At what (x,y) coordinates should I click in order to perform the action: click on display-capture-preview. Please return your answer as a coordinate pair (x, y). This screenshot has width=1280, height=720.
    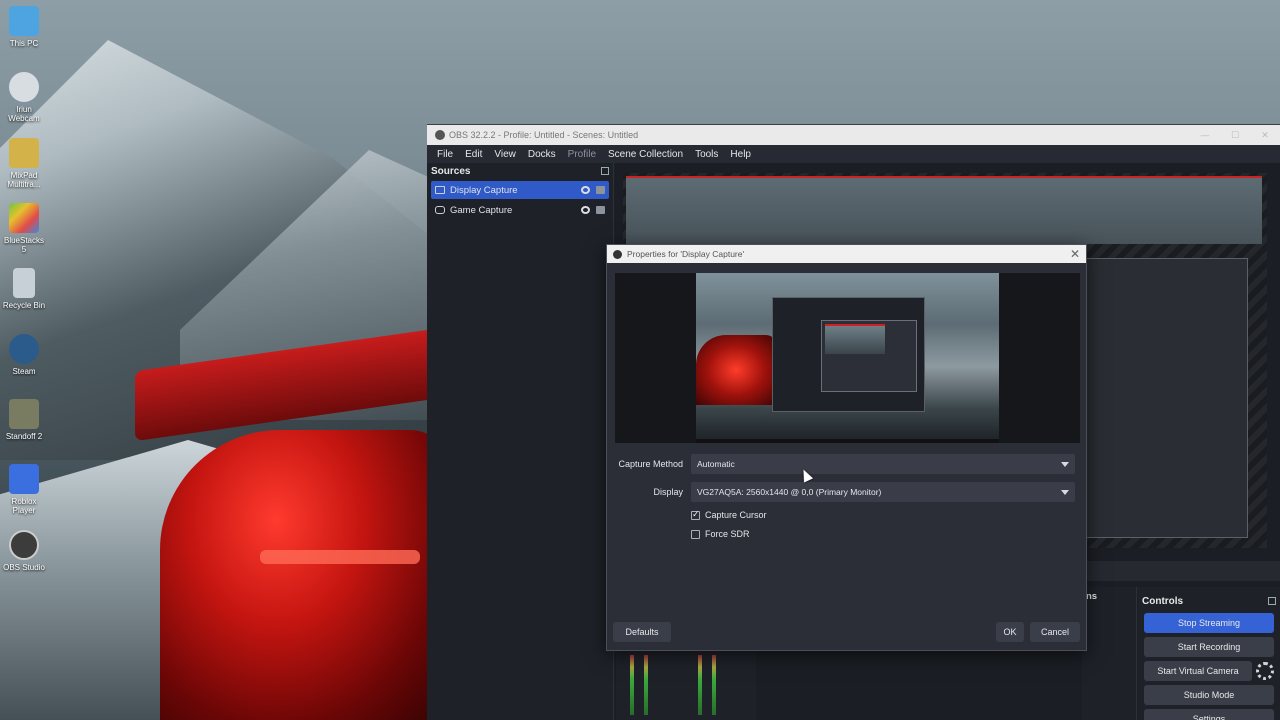
    Looking at the image, I should click on (847, 358).